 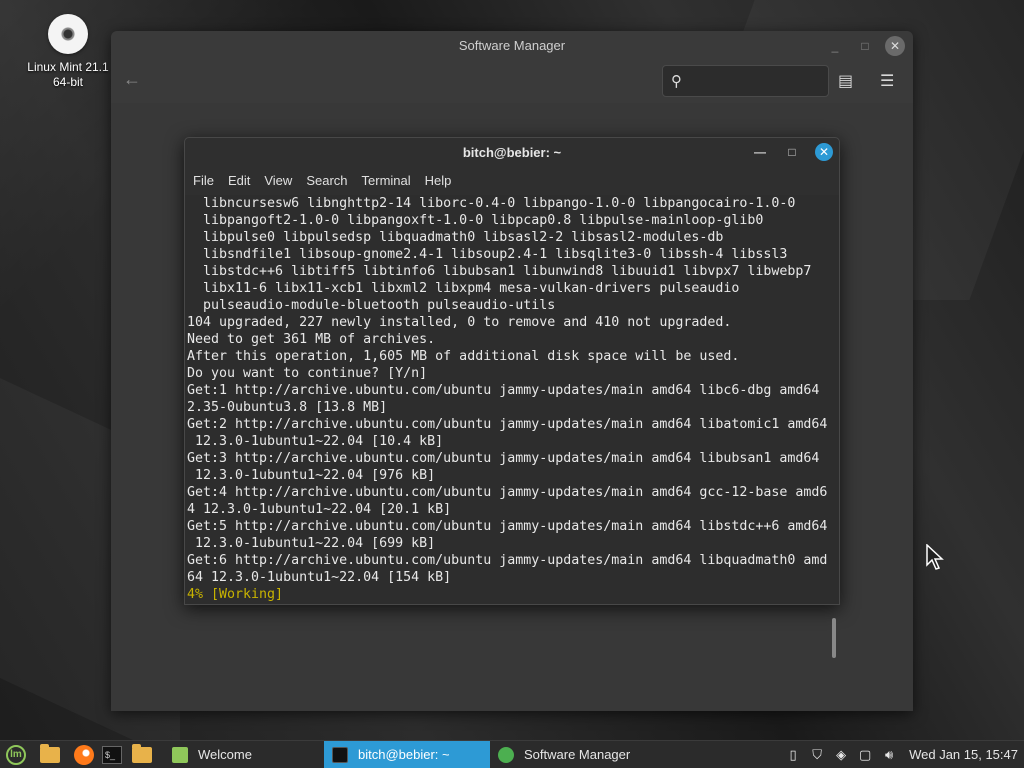 What do you see at coordinates (243, 181) in the screenshot?
I see `menu-edit: Edit` at bounding box center [243, 181].